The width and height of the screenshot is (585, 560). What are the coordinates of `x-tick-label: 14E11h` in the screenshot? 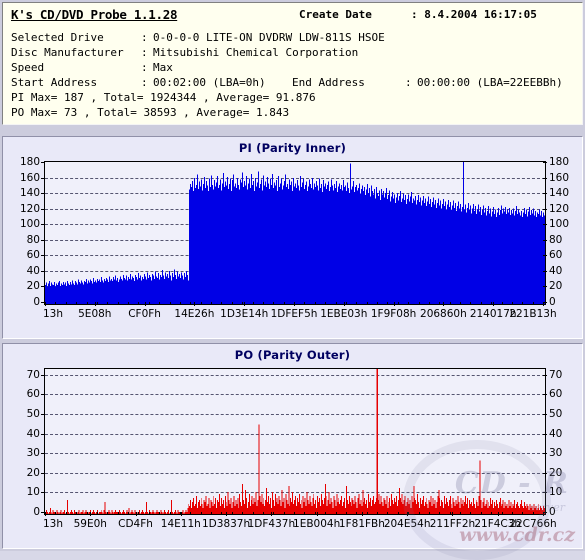 It's located at (180, 524).